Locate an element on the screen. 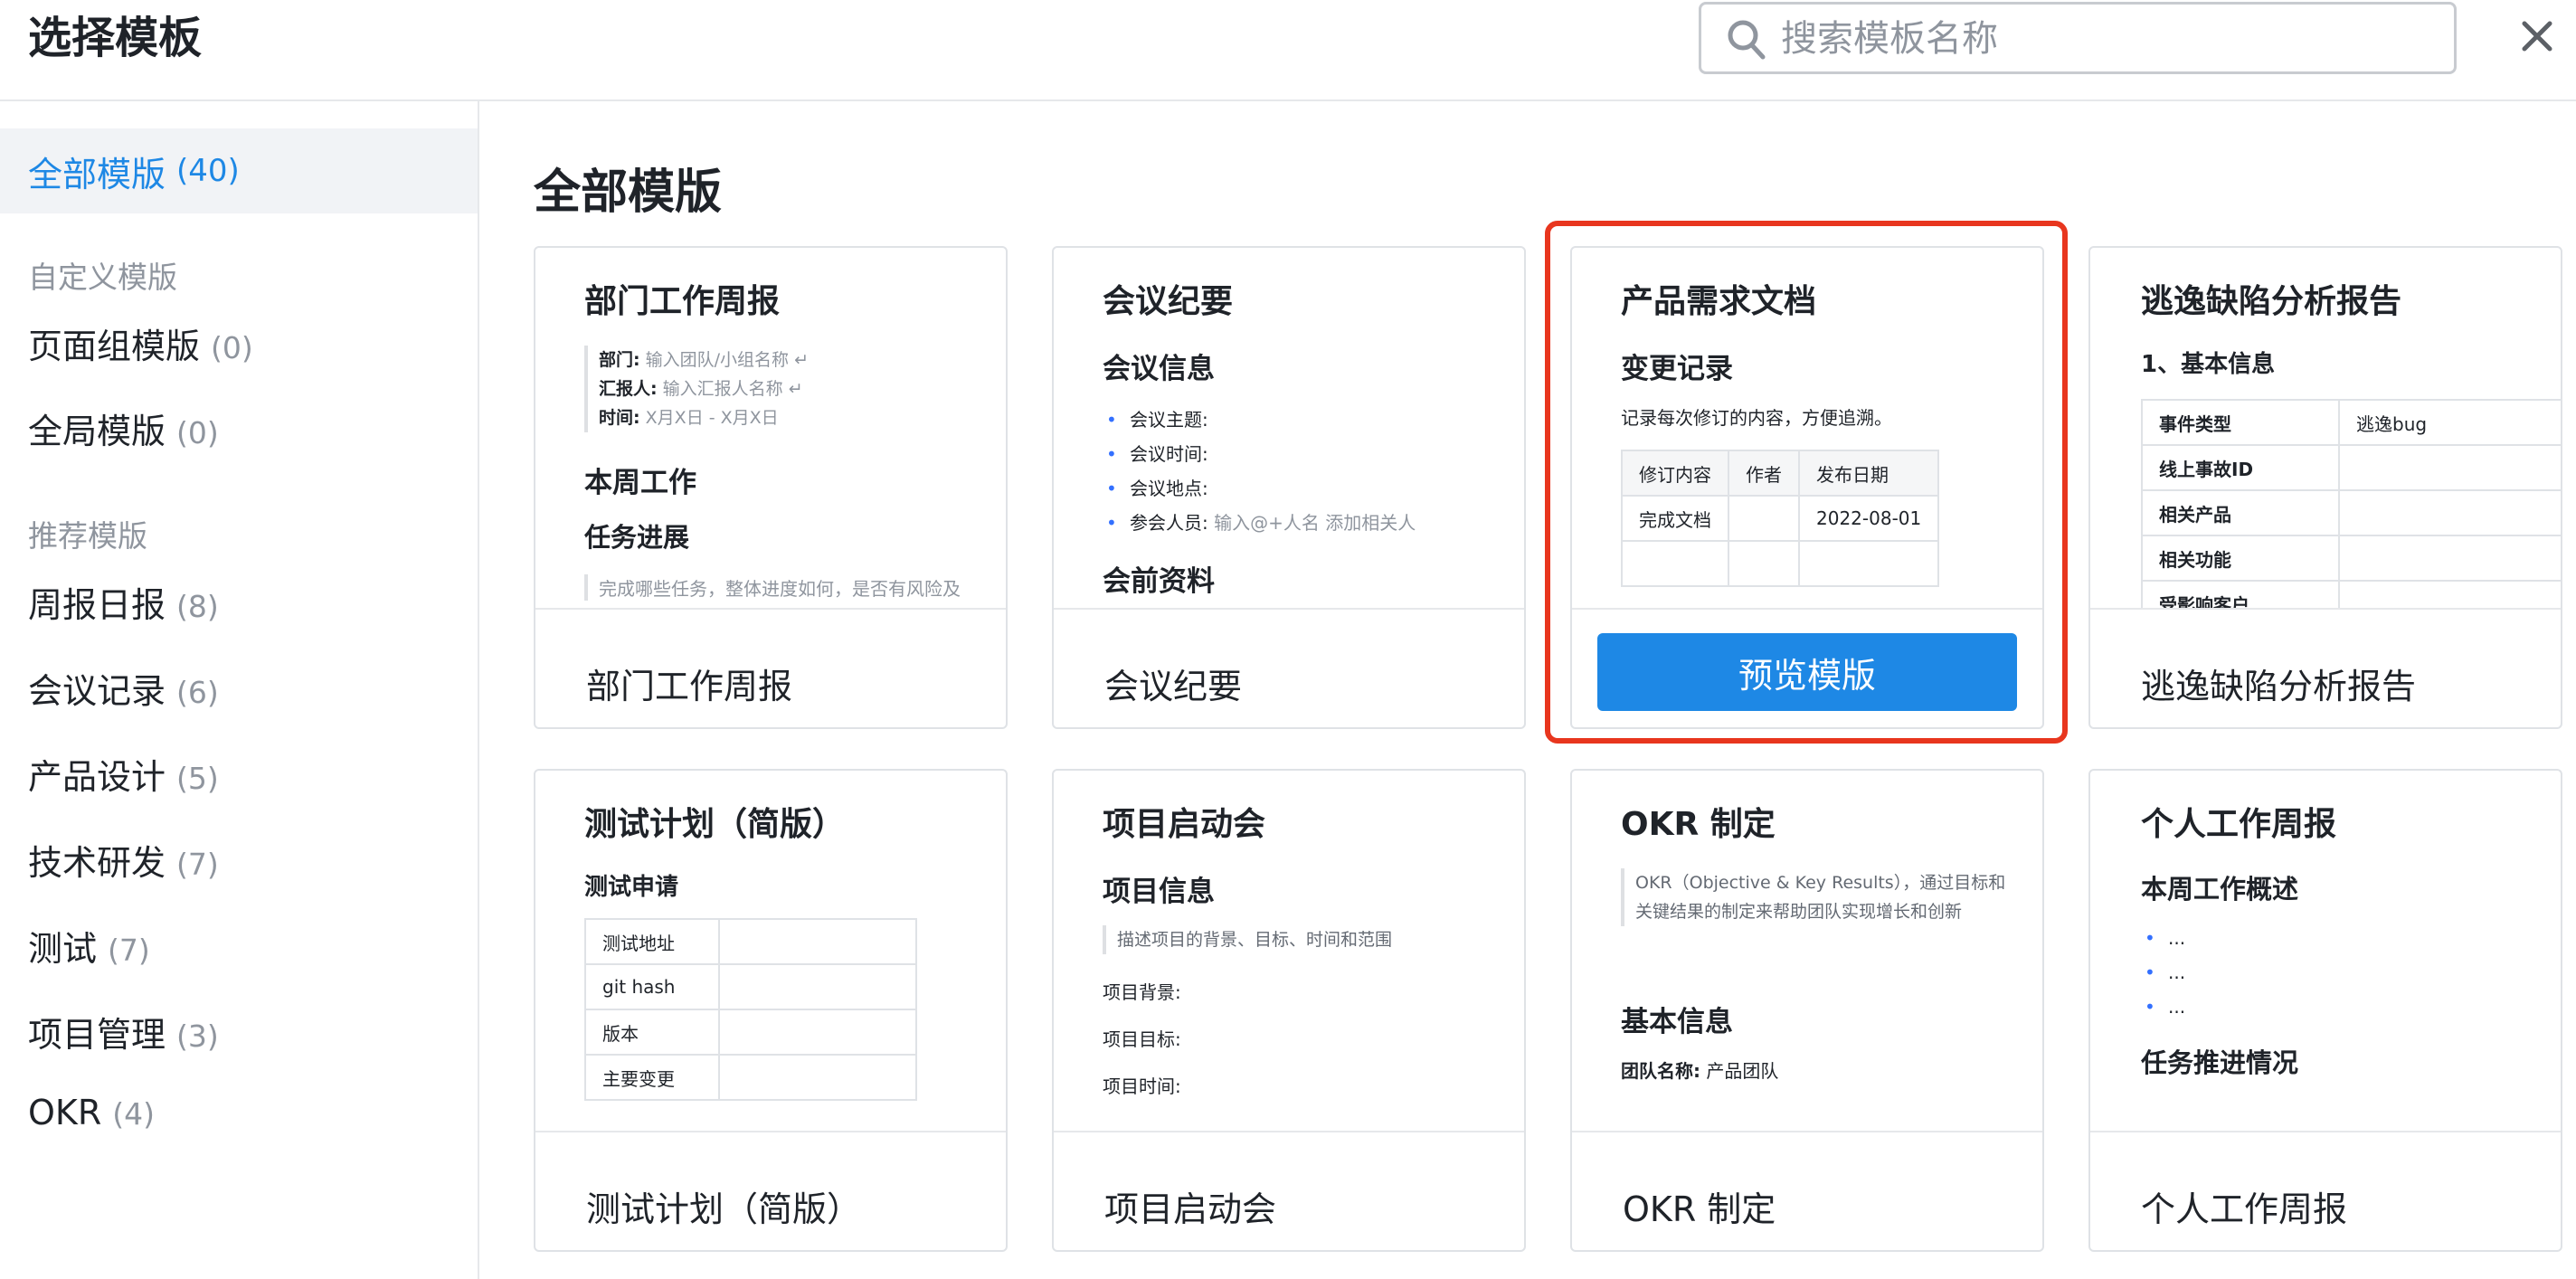 The height and width of the screenshot is (1279, 2576). sidebar-item-all: 全部模版 (40) is located at coordinates (239, 170).